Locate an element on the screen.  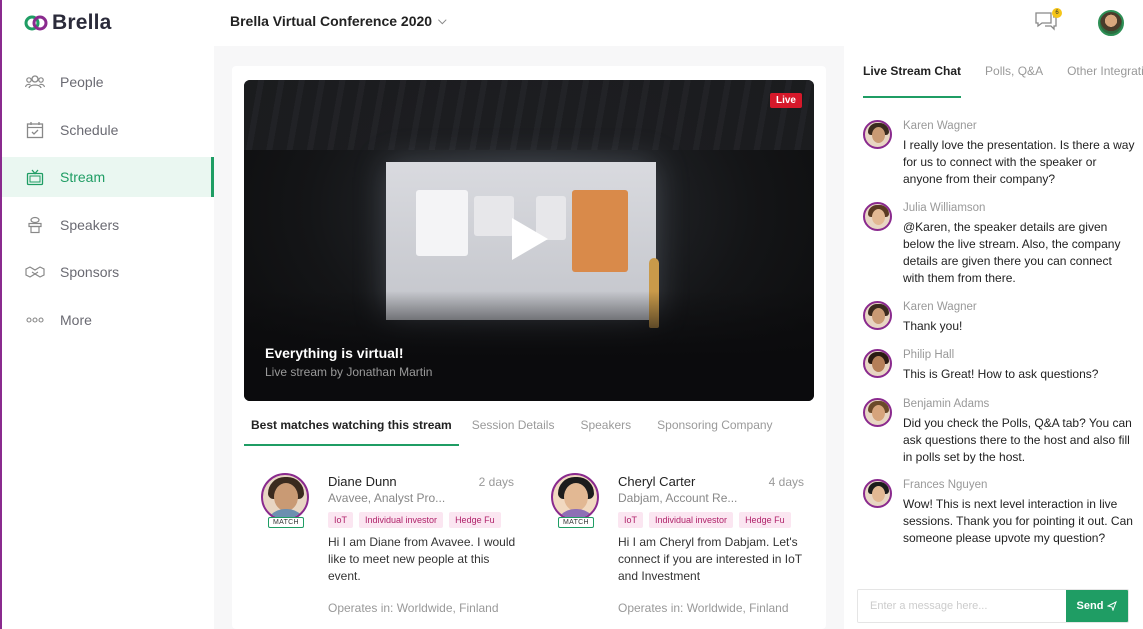
match-name: Cheryl Carter is located at coordinates (657, 481).